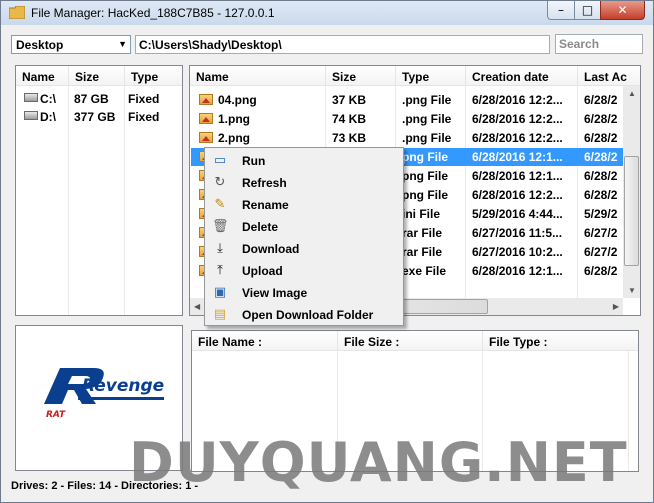  Describe the element at coordinates (631, 211) in the screenshot. I see `scrollbar-thumb` at that location.